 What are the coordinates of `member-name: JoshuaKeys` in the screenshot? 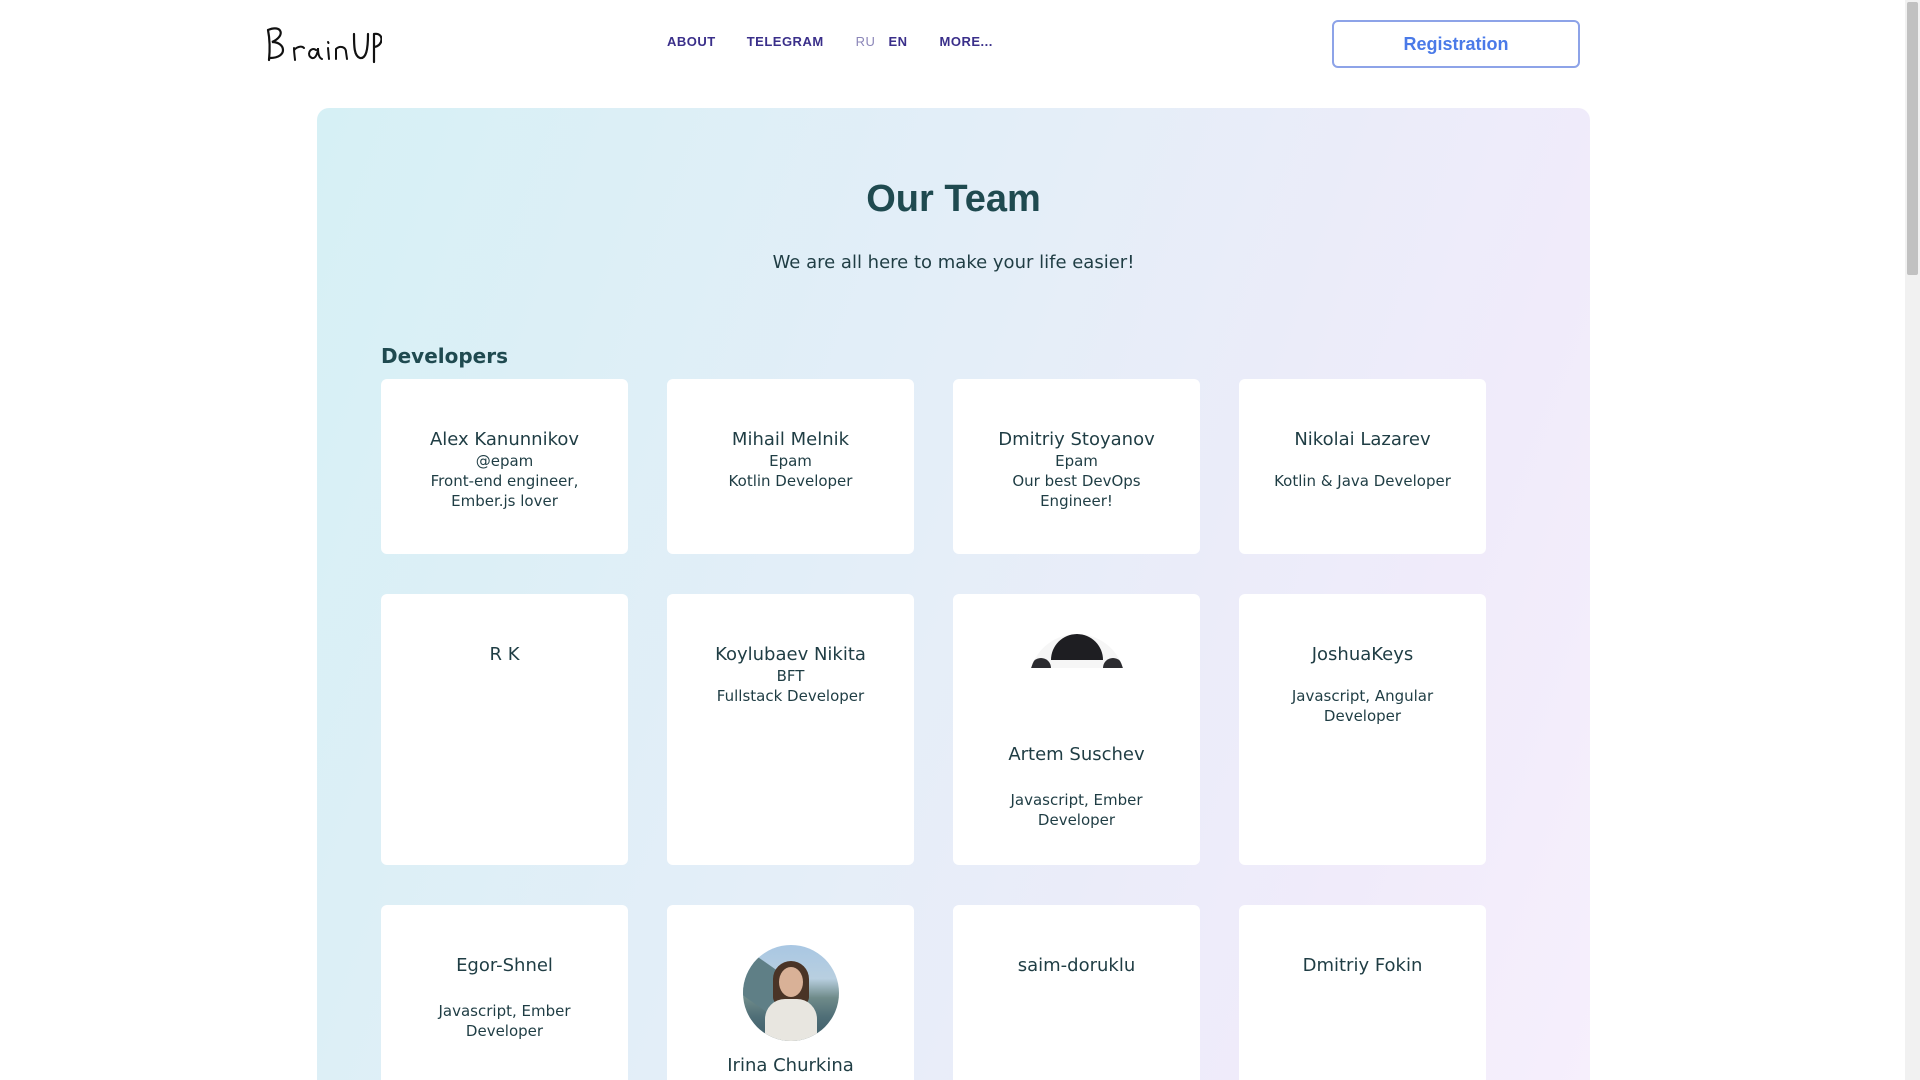 It's located at (1362, 654).